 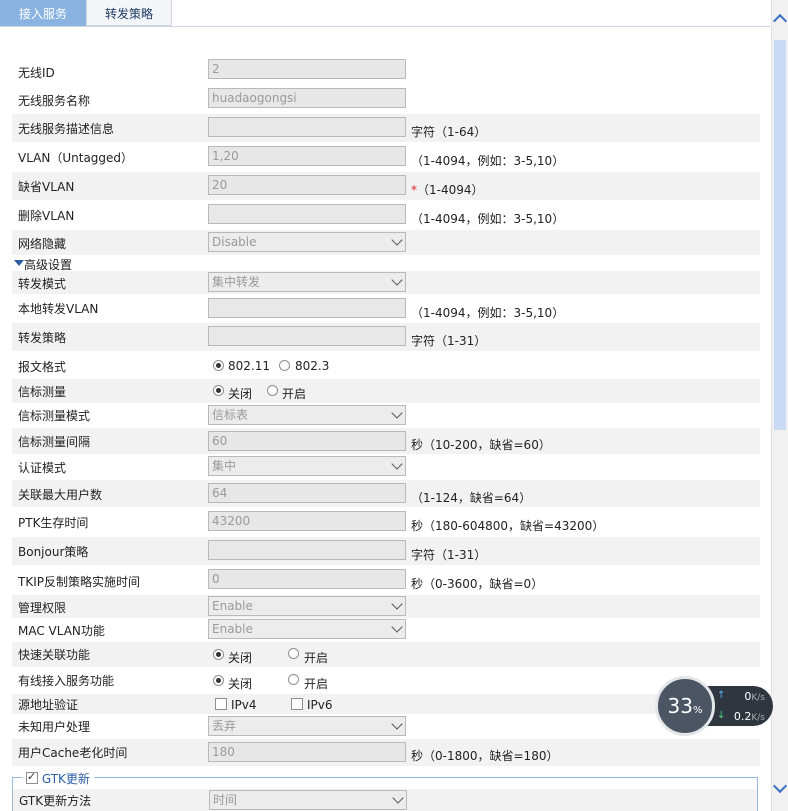 I want to click on radio-fast-on, so click(x=293, y=653).